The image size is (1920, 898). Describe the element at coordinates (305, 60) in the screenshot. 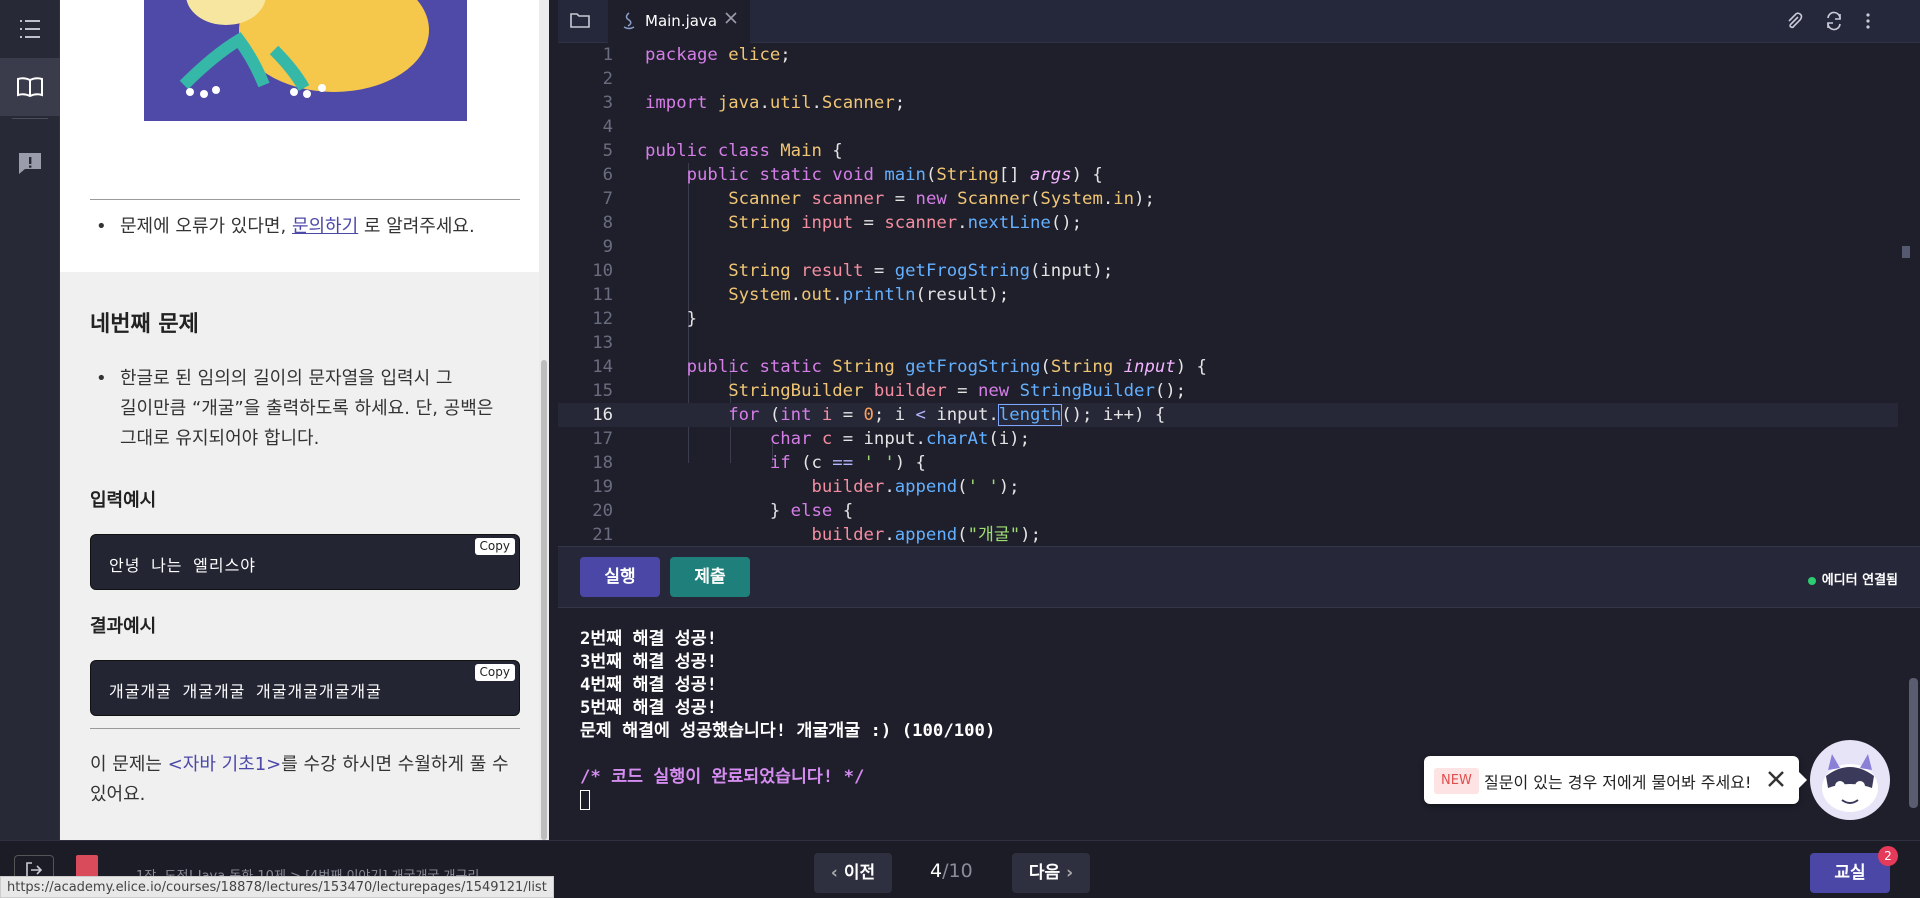

I see `frog-illustration` at that location.